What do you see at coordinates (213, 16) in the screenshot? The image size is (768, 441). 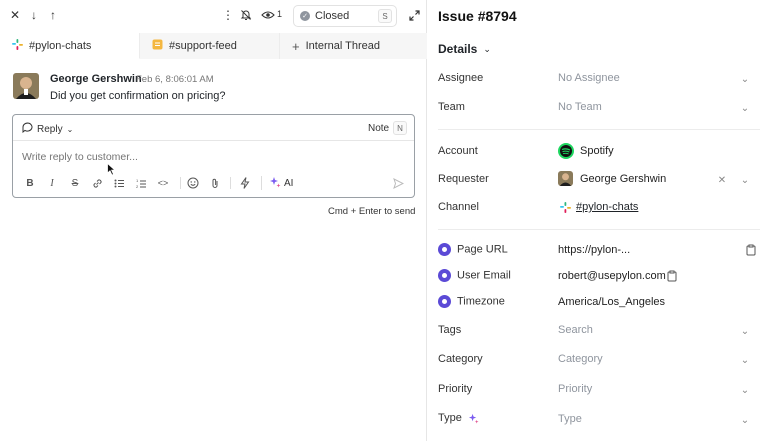 I see `conversation-toolbar: ✕ ↓ ↑ ⋮ 1 ✓ Closed S` at bounding box center [213, 16].